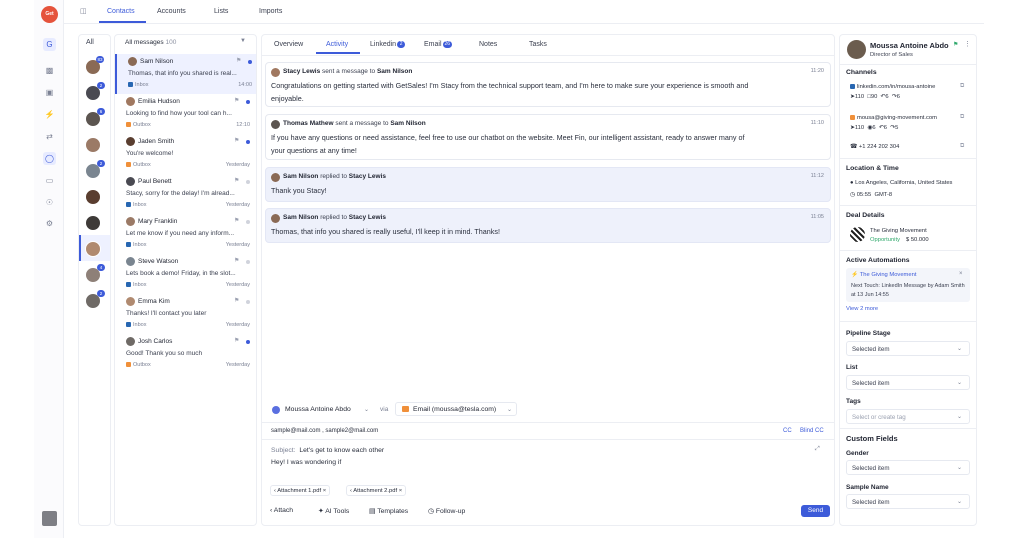  I want to click on cc-button: CC, so click(787, 431).